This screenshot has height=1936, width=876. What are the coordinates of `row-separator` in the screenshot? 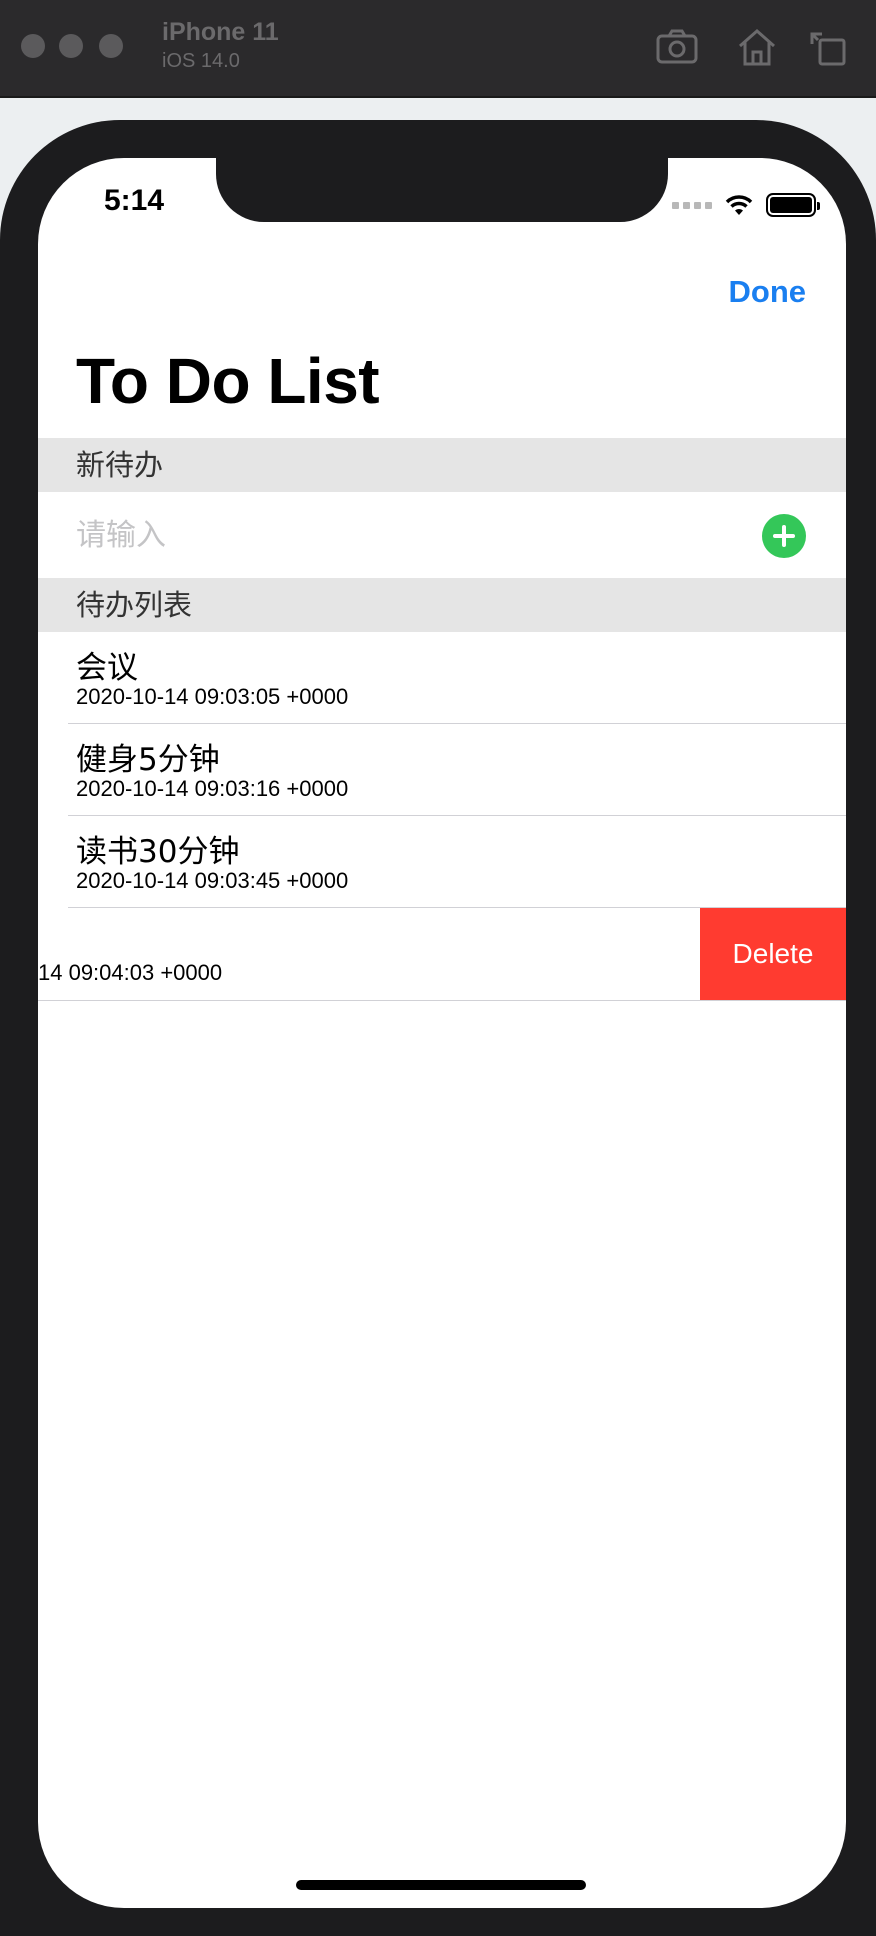 It's located at (442, 1000).